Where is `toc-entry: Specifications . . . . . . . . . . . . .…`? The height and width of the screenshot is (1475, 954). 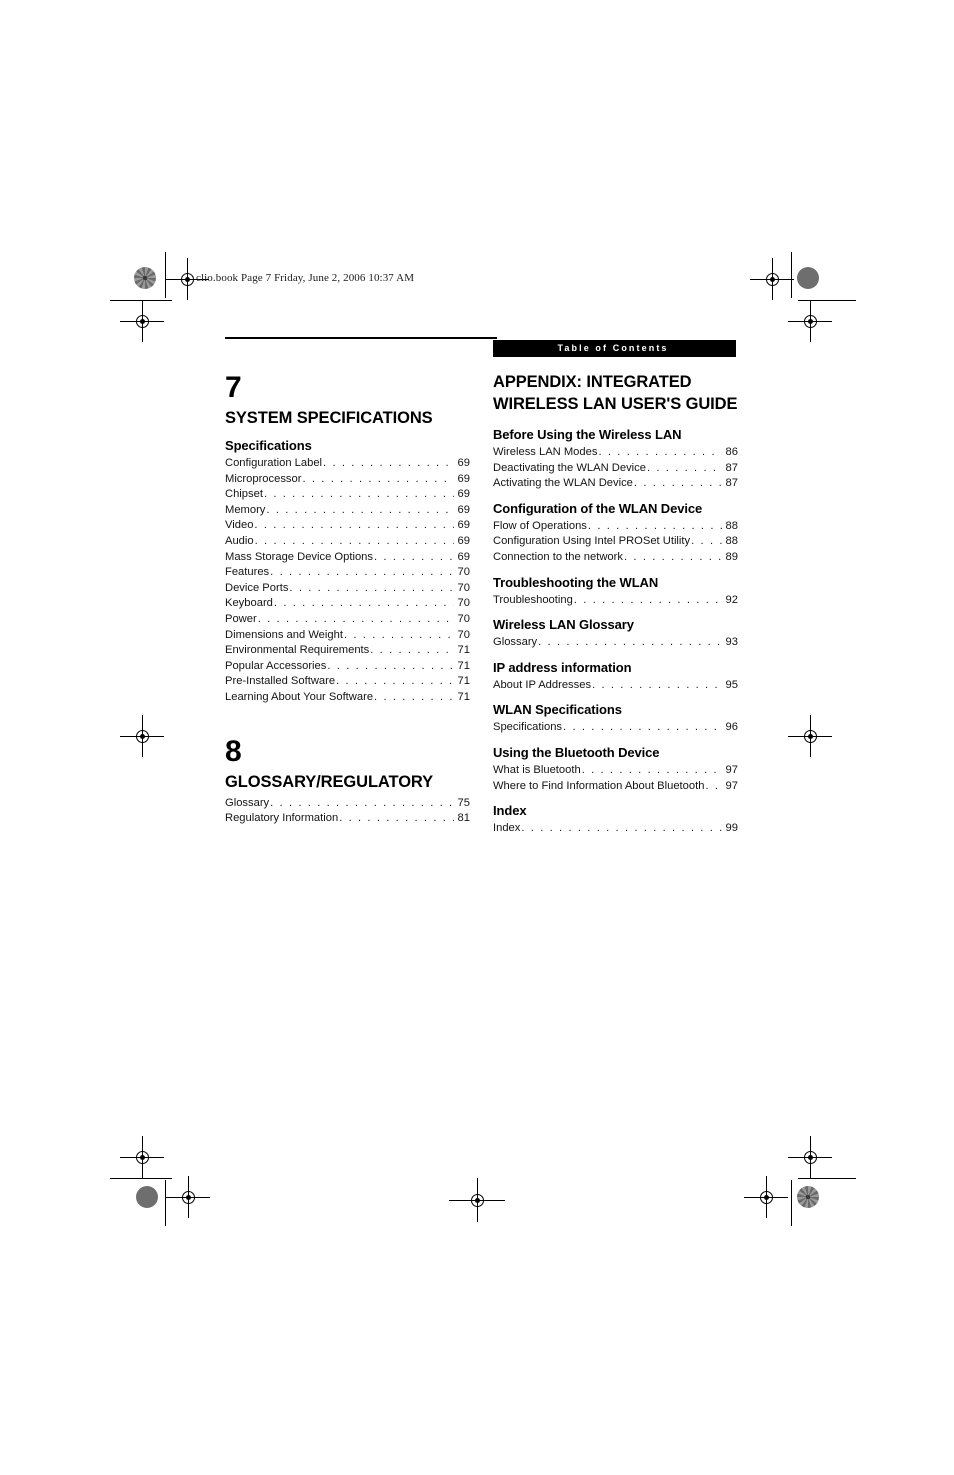
toc-entry: Specifications . . . . . . . . . . . . .… is located at coordinates (615, 728).